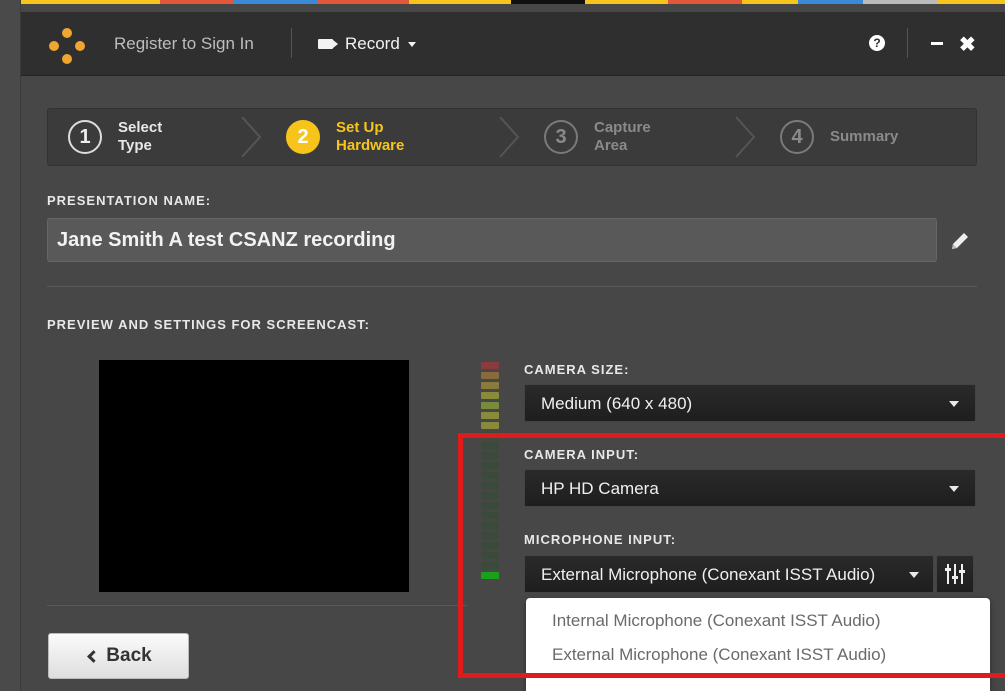 This screenshot has height=691, width=1005. I want to click on record-label: Record, so click(372, 43).